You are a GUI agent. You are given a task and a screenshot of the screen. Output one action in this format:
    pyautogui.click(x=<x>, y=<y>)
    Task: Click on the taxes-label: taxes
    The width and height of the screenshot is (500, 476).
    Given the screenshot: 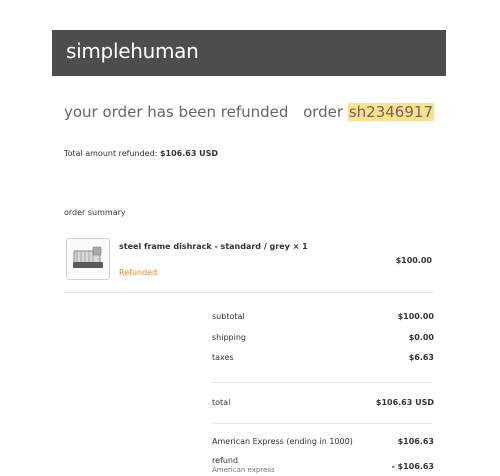 What is the action you would take?
    pyautogui.click(x=223, y=357)
    